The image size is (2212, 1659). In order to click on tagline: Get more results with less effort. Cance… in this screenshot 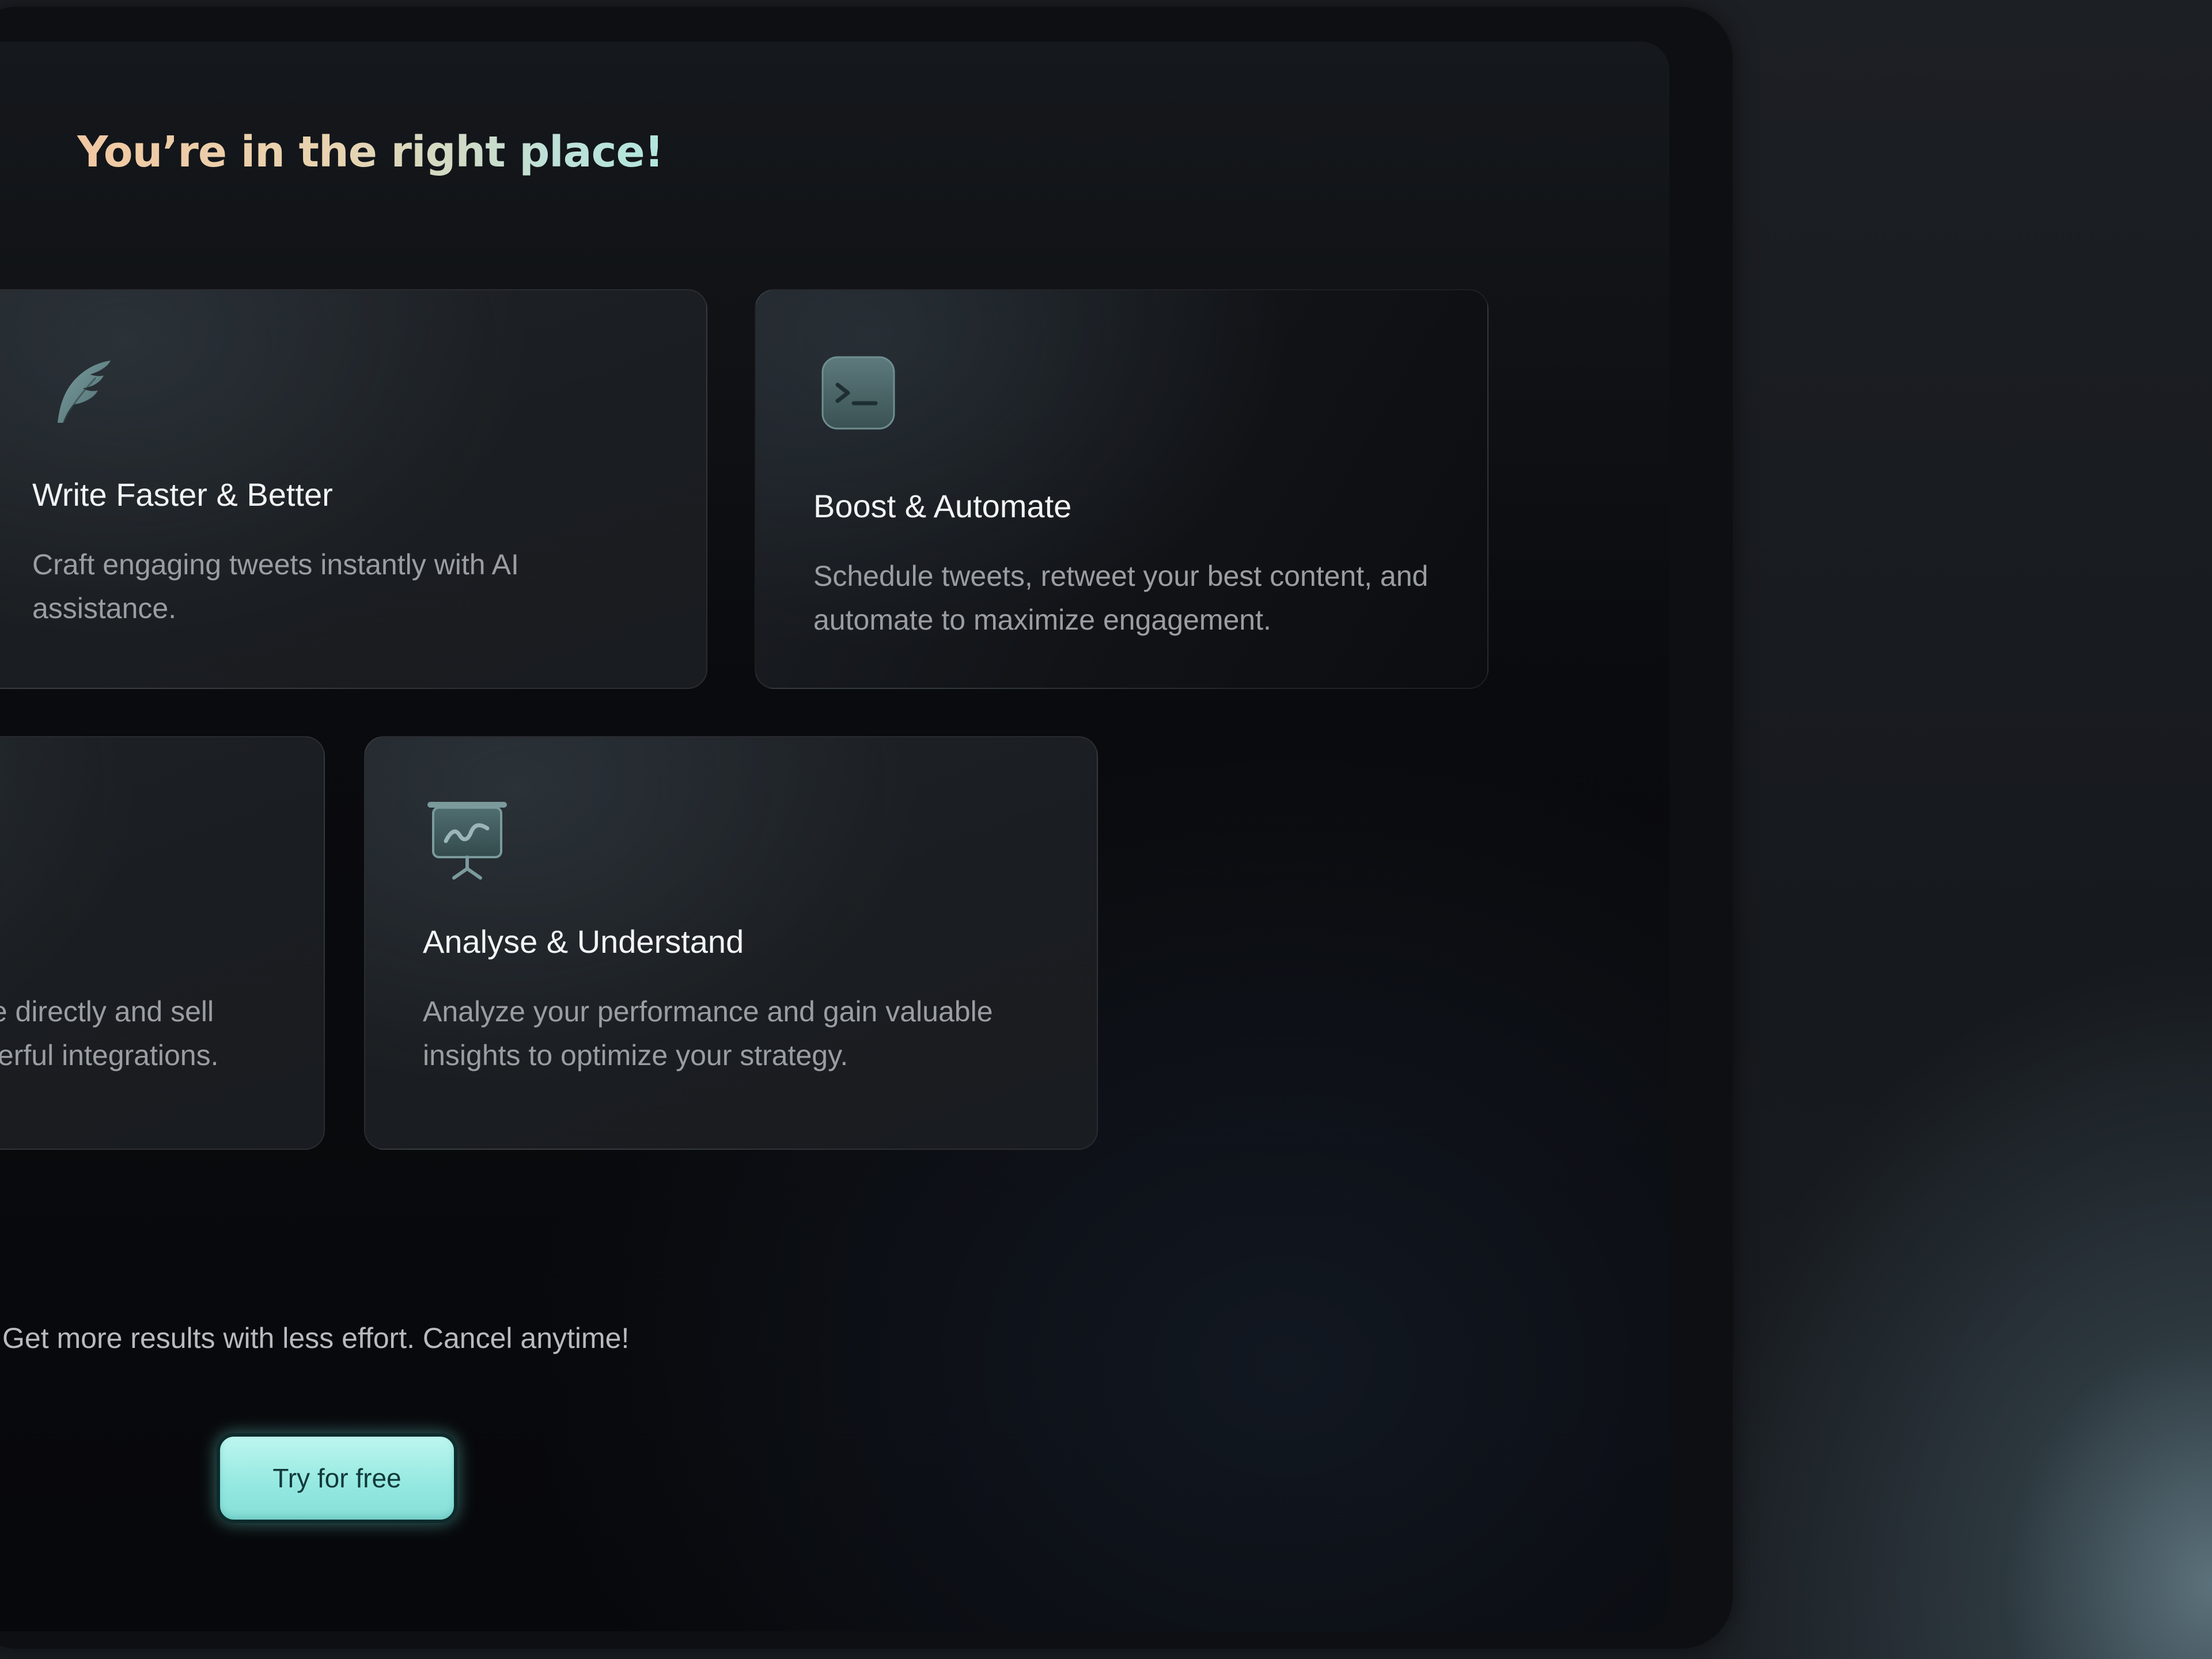, I will do `click(316, 1338)`.